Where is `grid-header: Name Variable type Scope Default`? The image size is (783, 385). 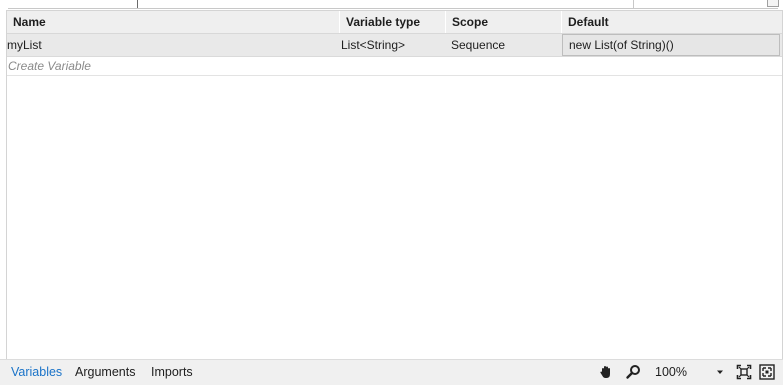
grid-header: Name Variable type Scope Default is located at coordinates (394, 22).